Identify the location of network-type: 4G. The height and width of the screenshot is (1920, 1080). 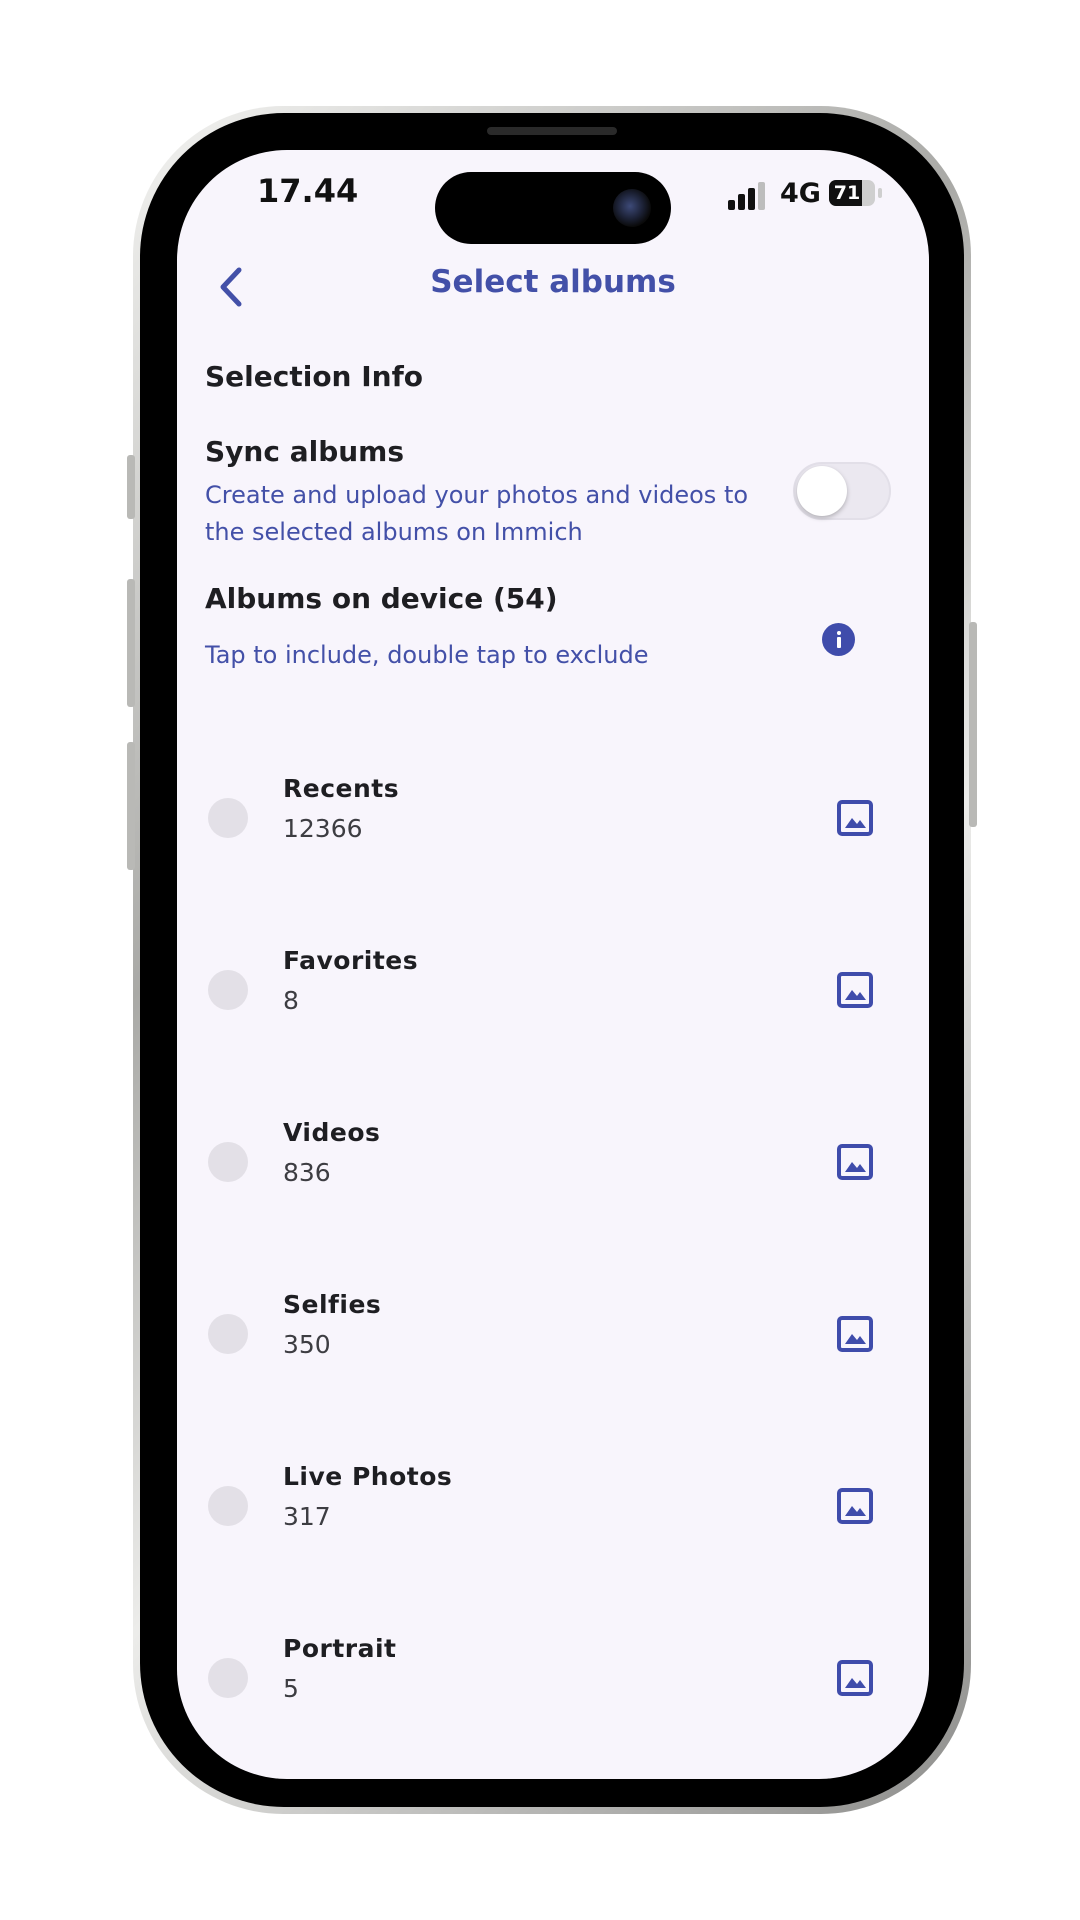
(800, 193).